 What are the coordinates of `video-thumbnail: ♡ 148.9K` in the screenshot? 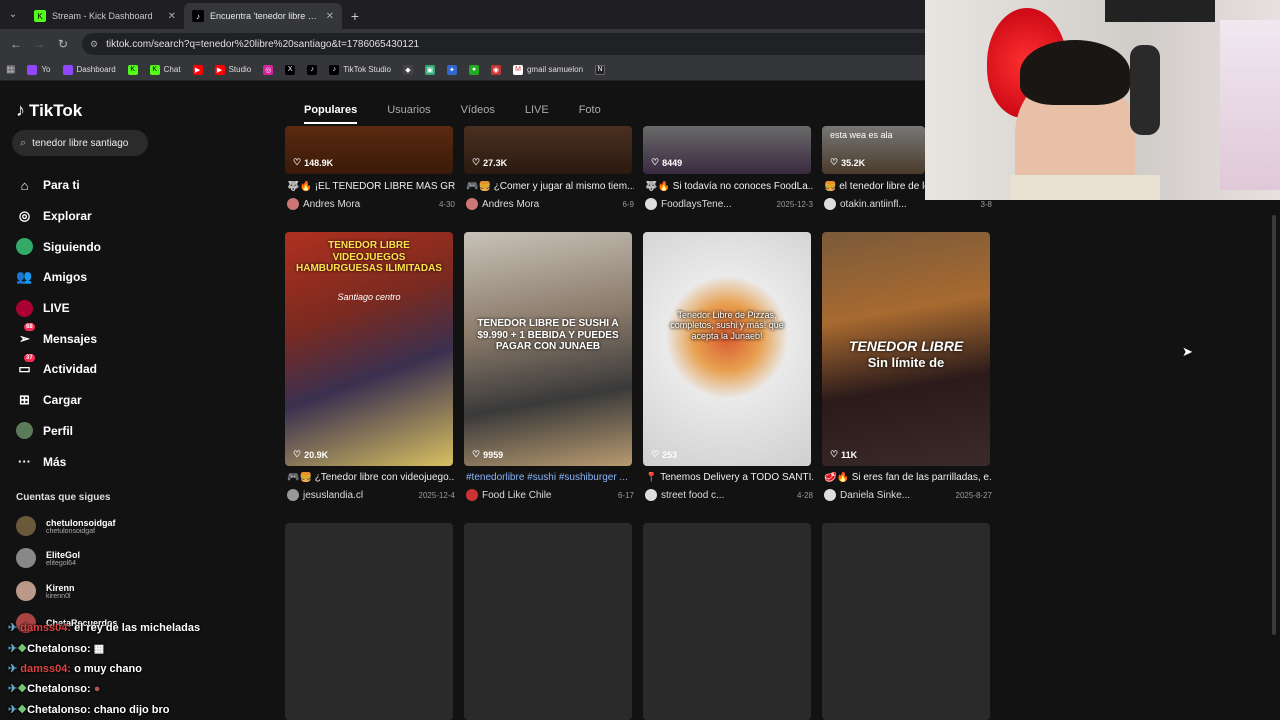 It's located at (369, 150).